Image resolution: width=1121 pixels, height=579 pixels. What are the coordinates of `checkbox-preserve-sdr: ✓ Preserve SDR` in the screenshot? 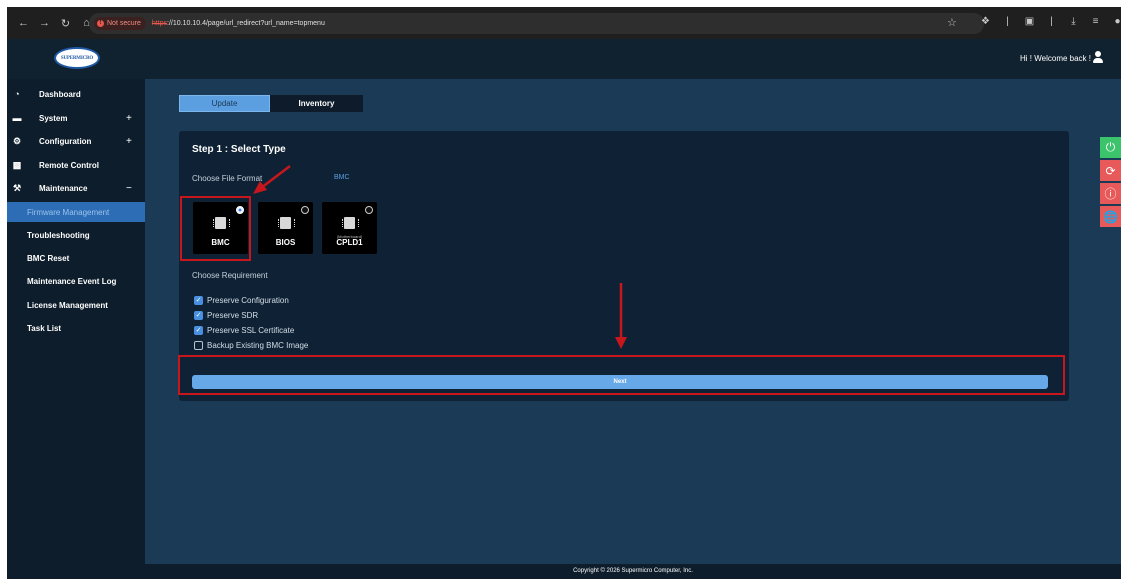 It's located at (226, 315).